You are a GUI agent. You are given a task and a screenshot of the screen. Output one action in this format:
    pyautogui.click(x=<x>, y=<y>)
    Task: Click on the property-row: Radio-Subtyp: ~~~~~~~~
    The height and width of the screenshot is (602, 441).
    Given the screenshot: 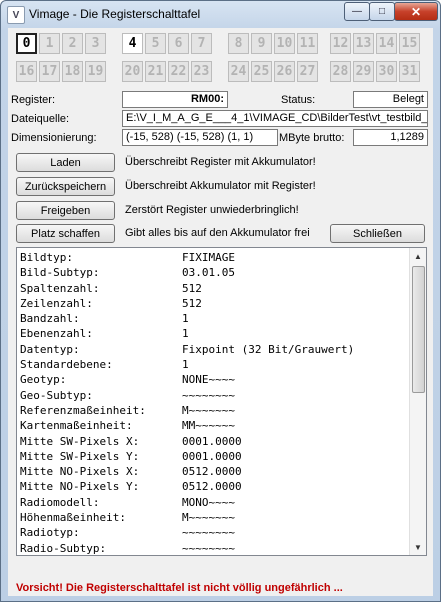 What is the action you would take?
    pyautogui.click(x=187, y=548)
    